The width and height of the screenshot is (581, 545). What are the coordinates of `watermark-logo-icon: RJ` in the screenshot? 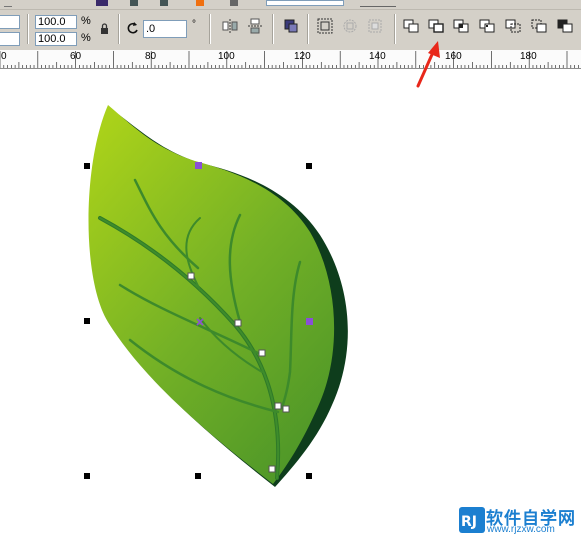 It's located at (472, 520).